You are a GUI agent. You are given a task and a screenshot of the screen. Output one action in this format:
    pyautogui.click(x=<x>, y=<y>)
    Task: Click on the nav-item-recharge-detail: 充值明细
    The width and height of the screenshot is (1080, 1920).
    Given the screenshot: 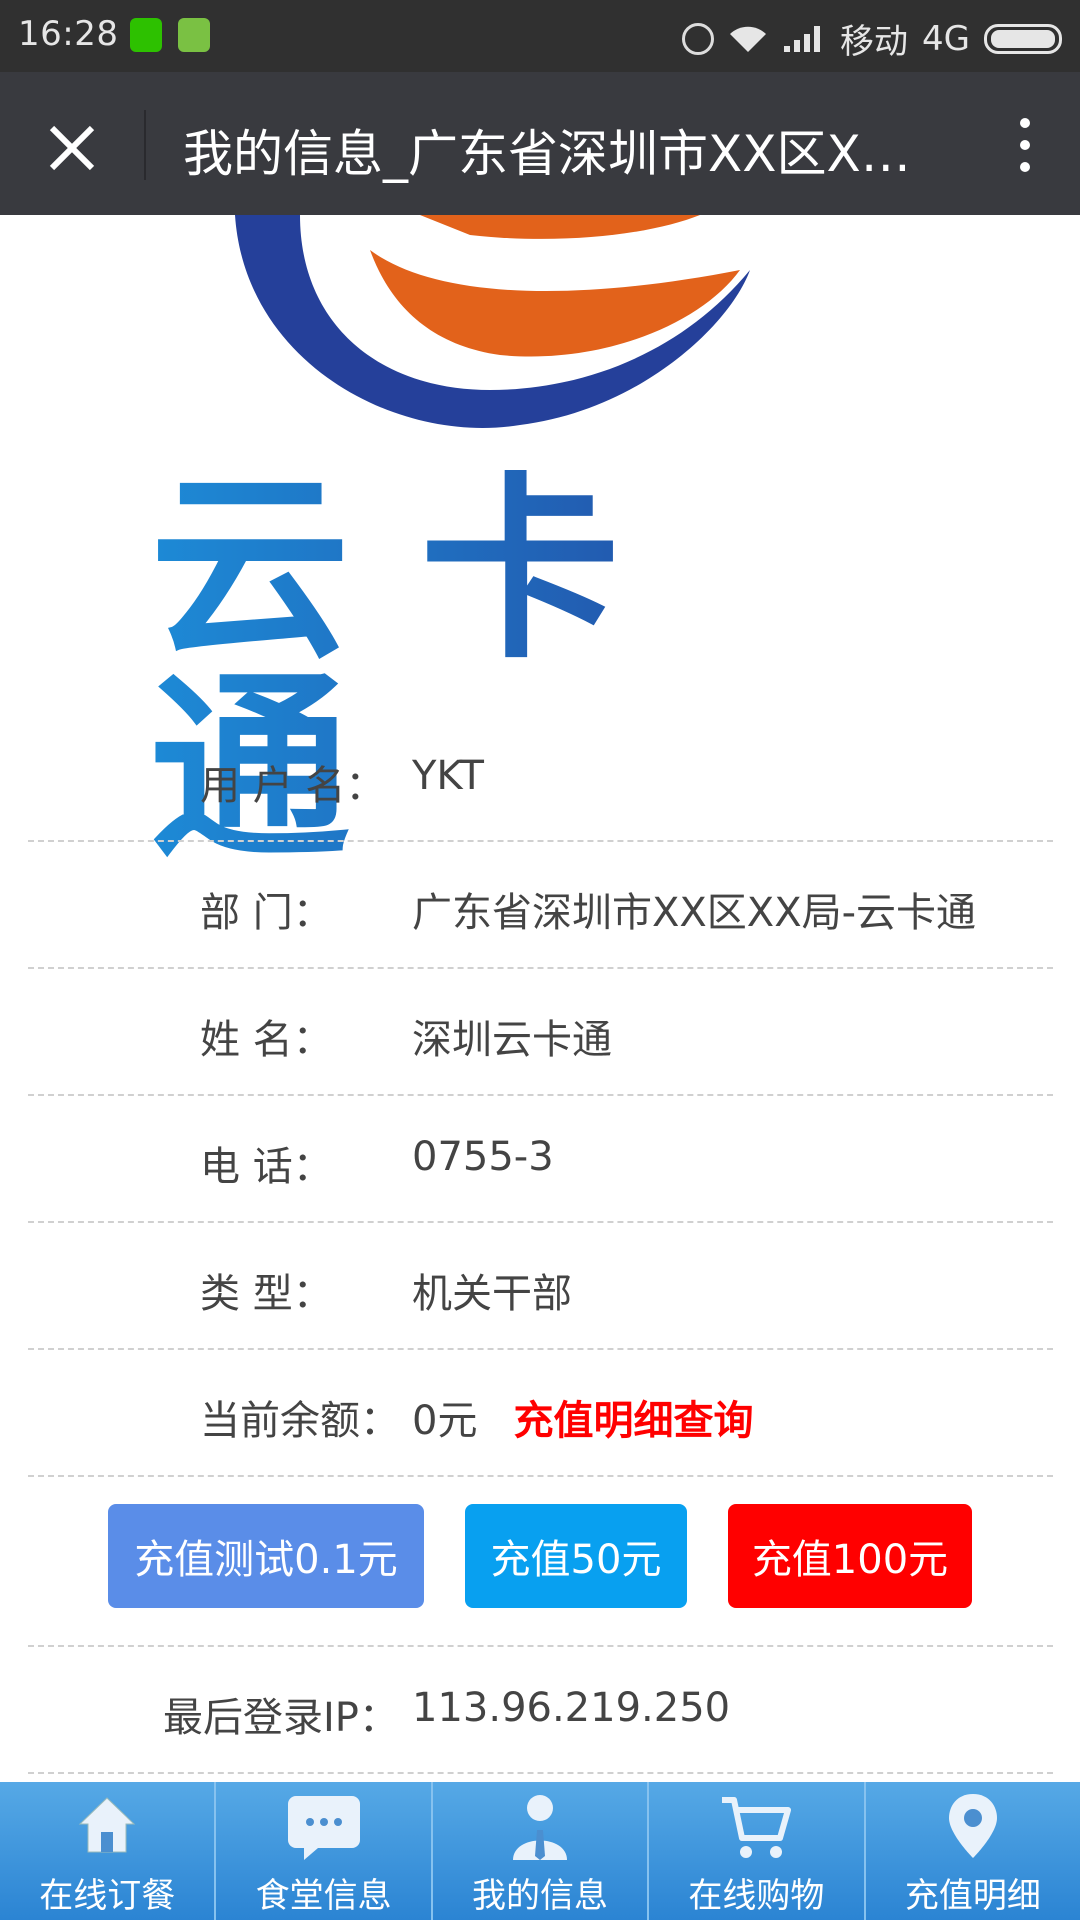 What is the action you would take?
    pyautogui.click(x=971, y=1851)
    